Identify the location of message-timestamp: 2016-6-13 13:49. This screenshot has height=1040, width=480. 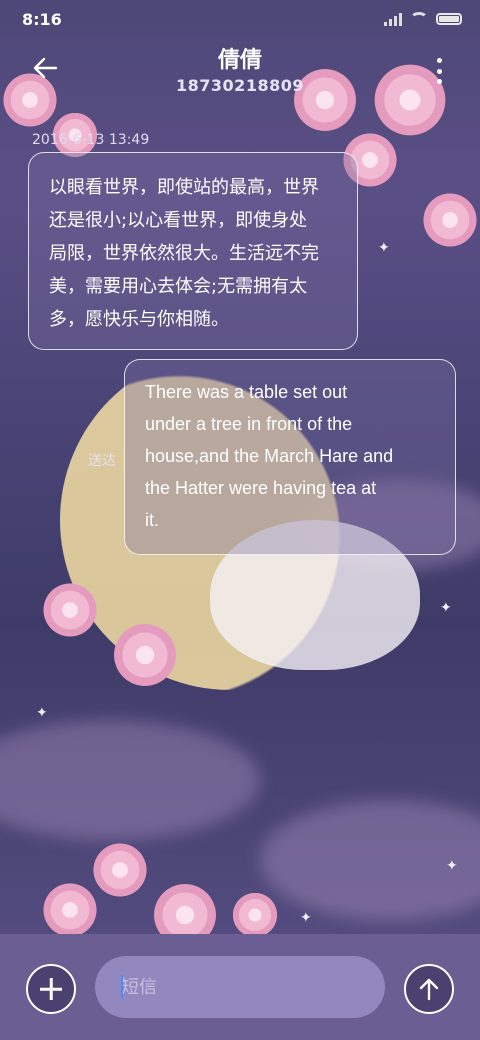
(91, 140).